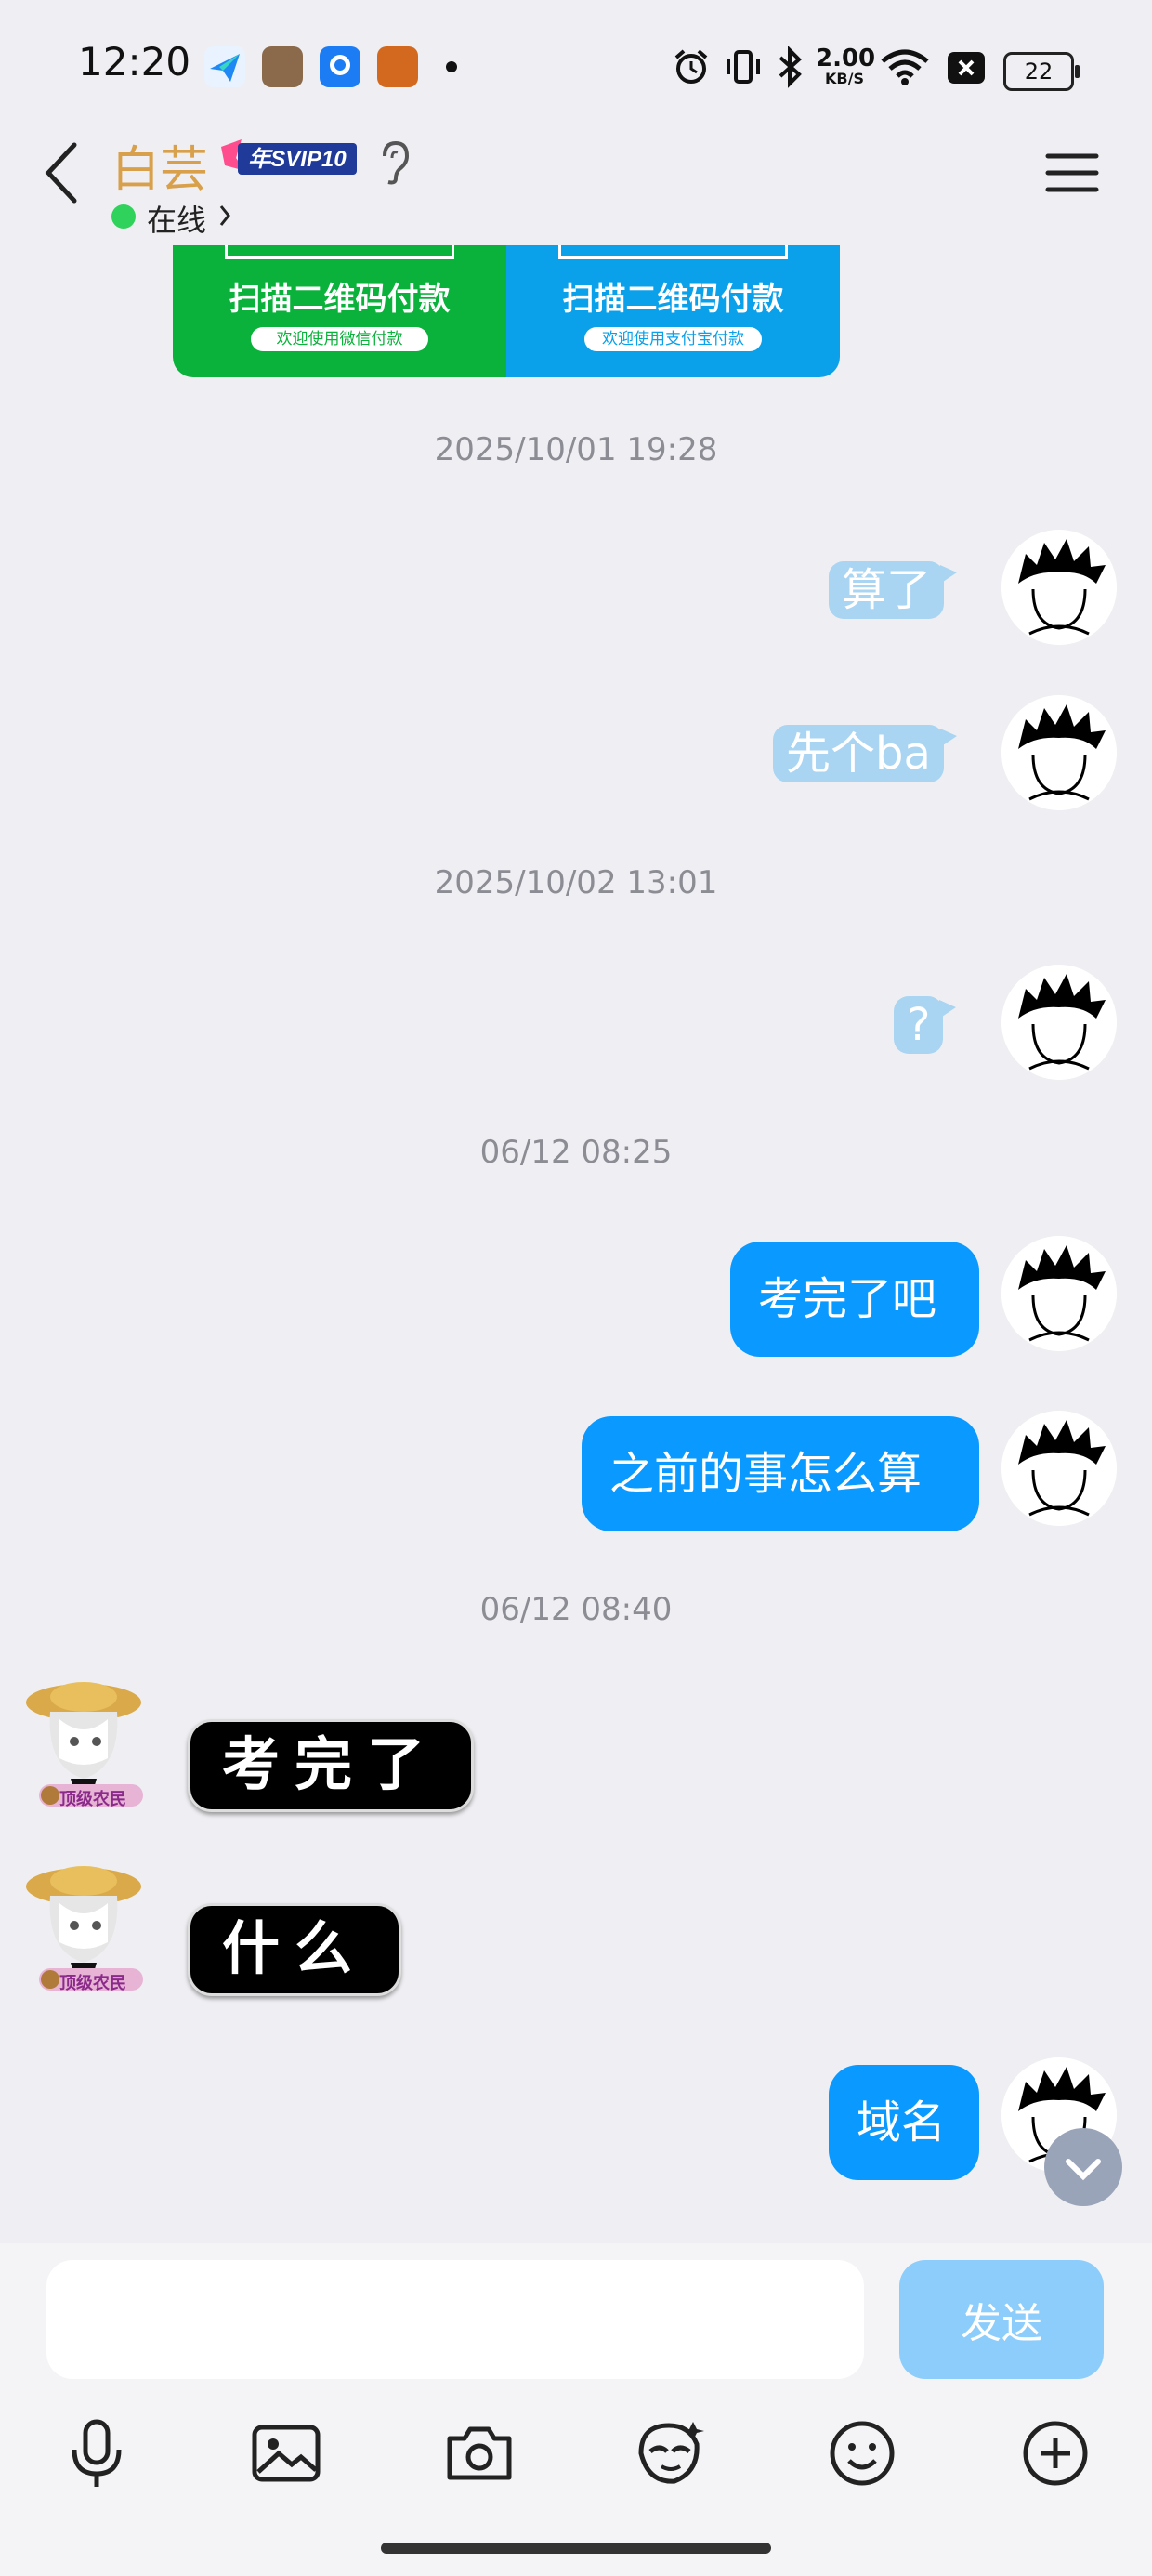 This screenshot has height=2576, width=1152. What do you see at coordinates (455, 2319) in the screenshot?
I see `message-input` at bounding box center [455, 2319].